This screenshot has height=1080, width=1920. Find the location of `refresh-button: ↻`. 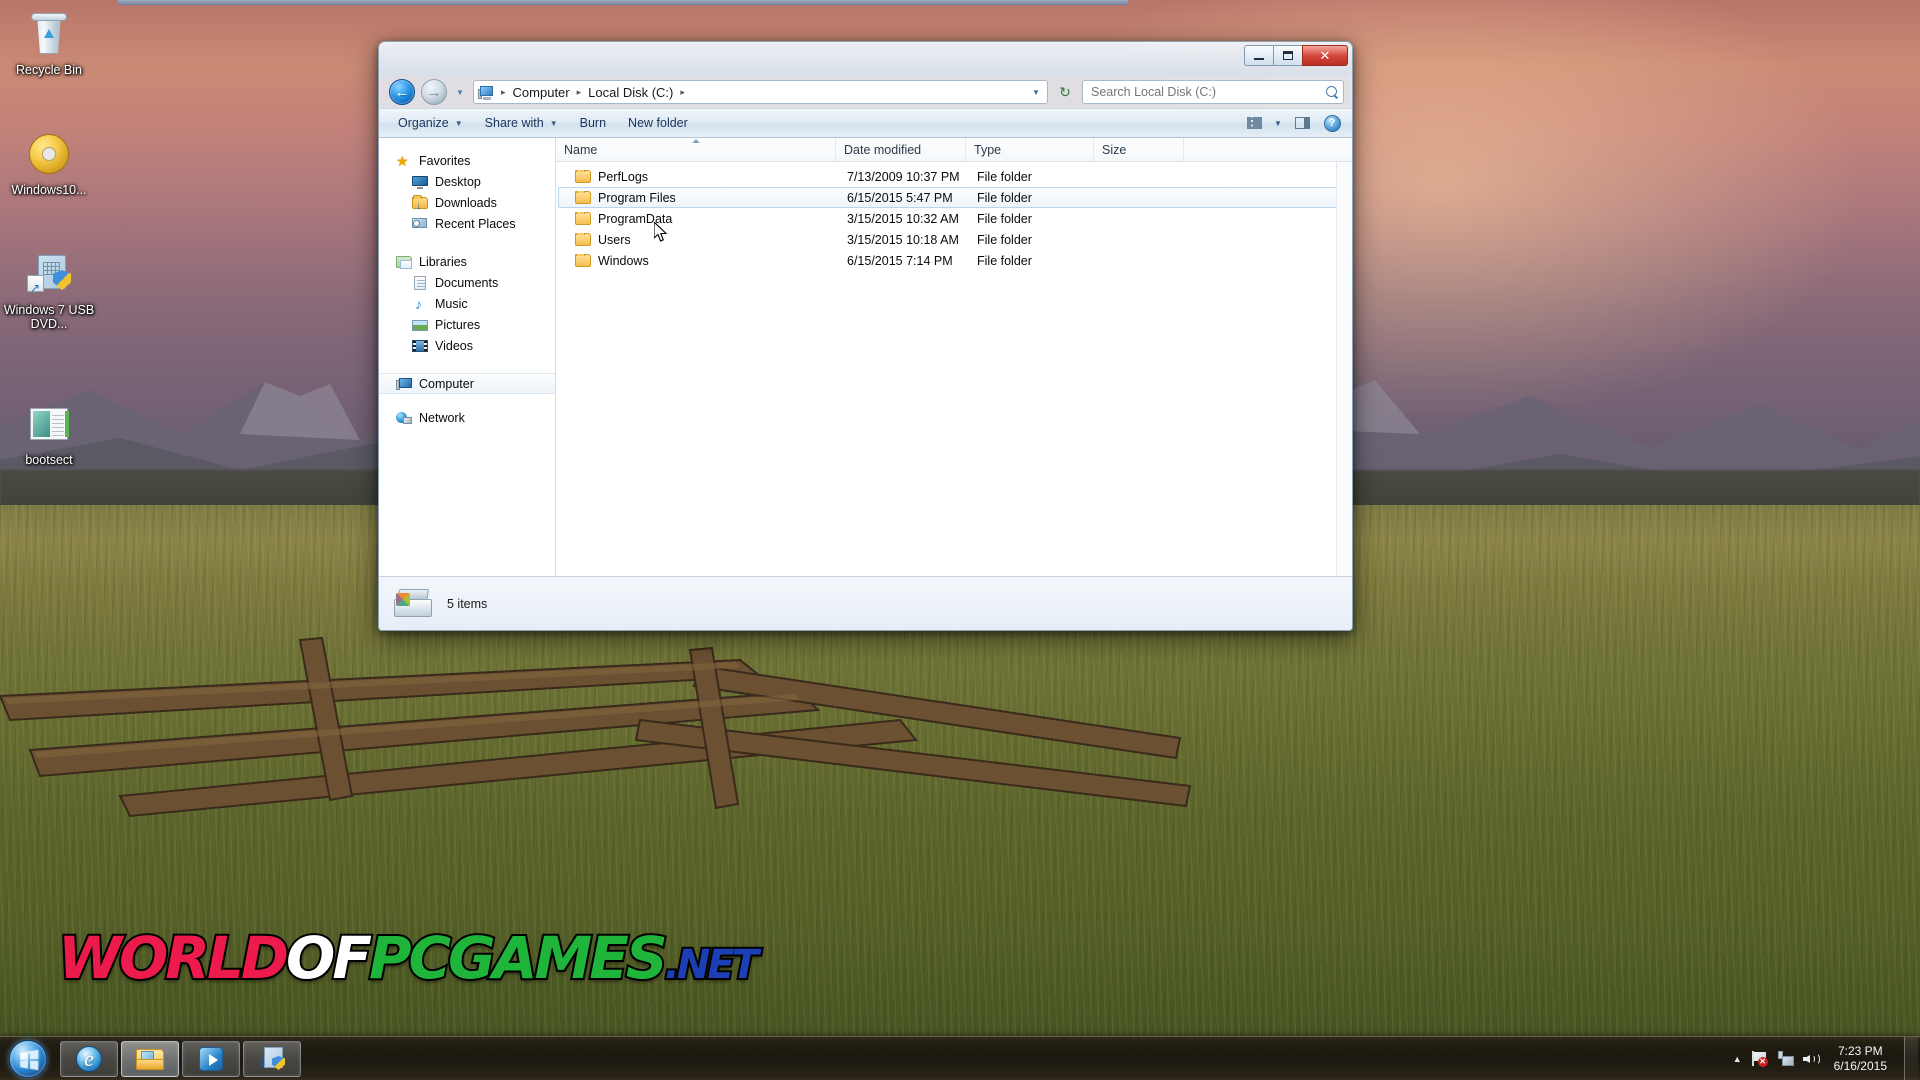

refresh-button: ↻ is located at coordinates (1065, 92).